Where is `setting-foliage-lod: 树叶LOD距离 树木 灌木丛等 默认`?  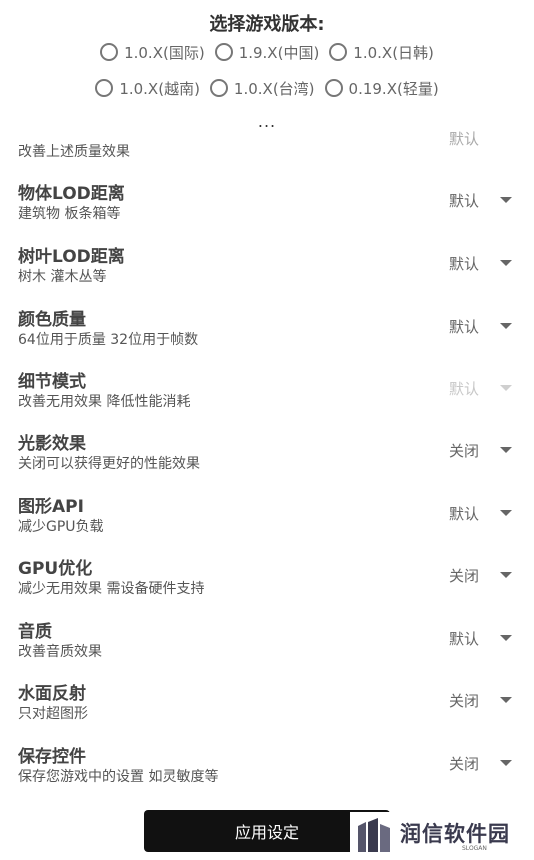
setting-foliage-lod: 树叶LOD距离 树木 灌木丛等 默认 is located at coordinates (267, 273).